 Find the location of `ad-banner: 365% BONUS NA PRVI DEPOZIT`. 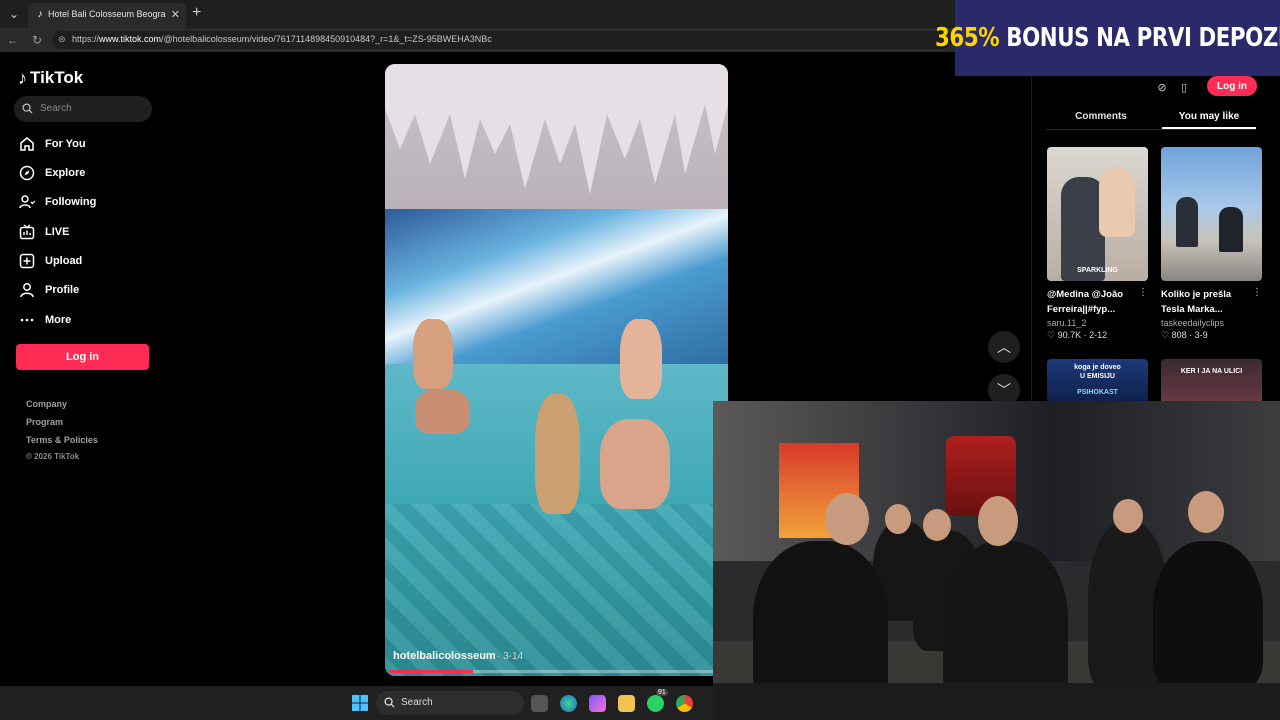

ad-banner: 365% BONUS NA PRVI DEPOZIT is located at coordinates (1107, 38).